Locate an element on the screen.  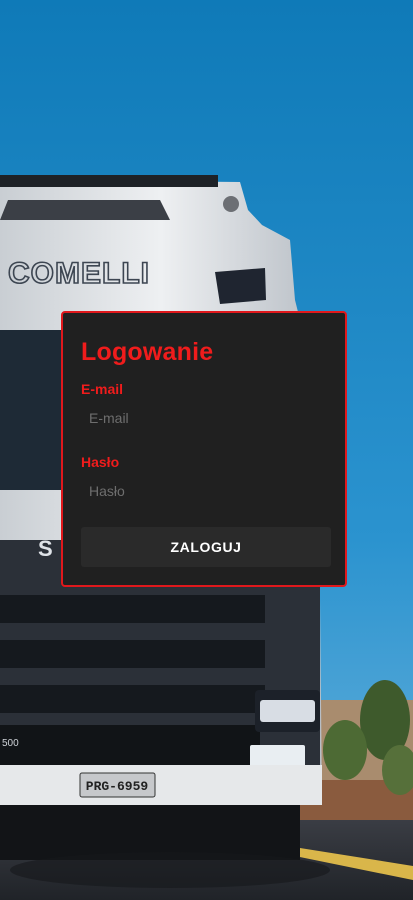
truck-brand-text: COMELLI is located at coordinates (79, 273).